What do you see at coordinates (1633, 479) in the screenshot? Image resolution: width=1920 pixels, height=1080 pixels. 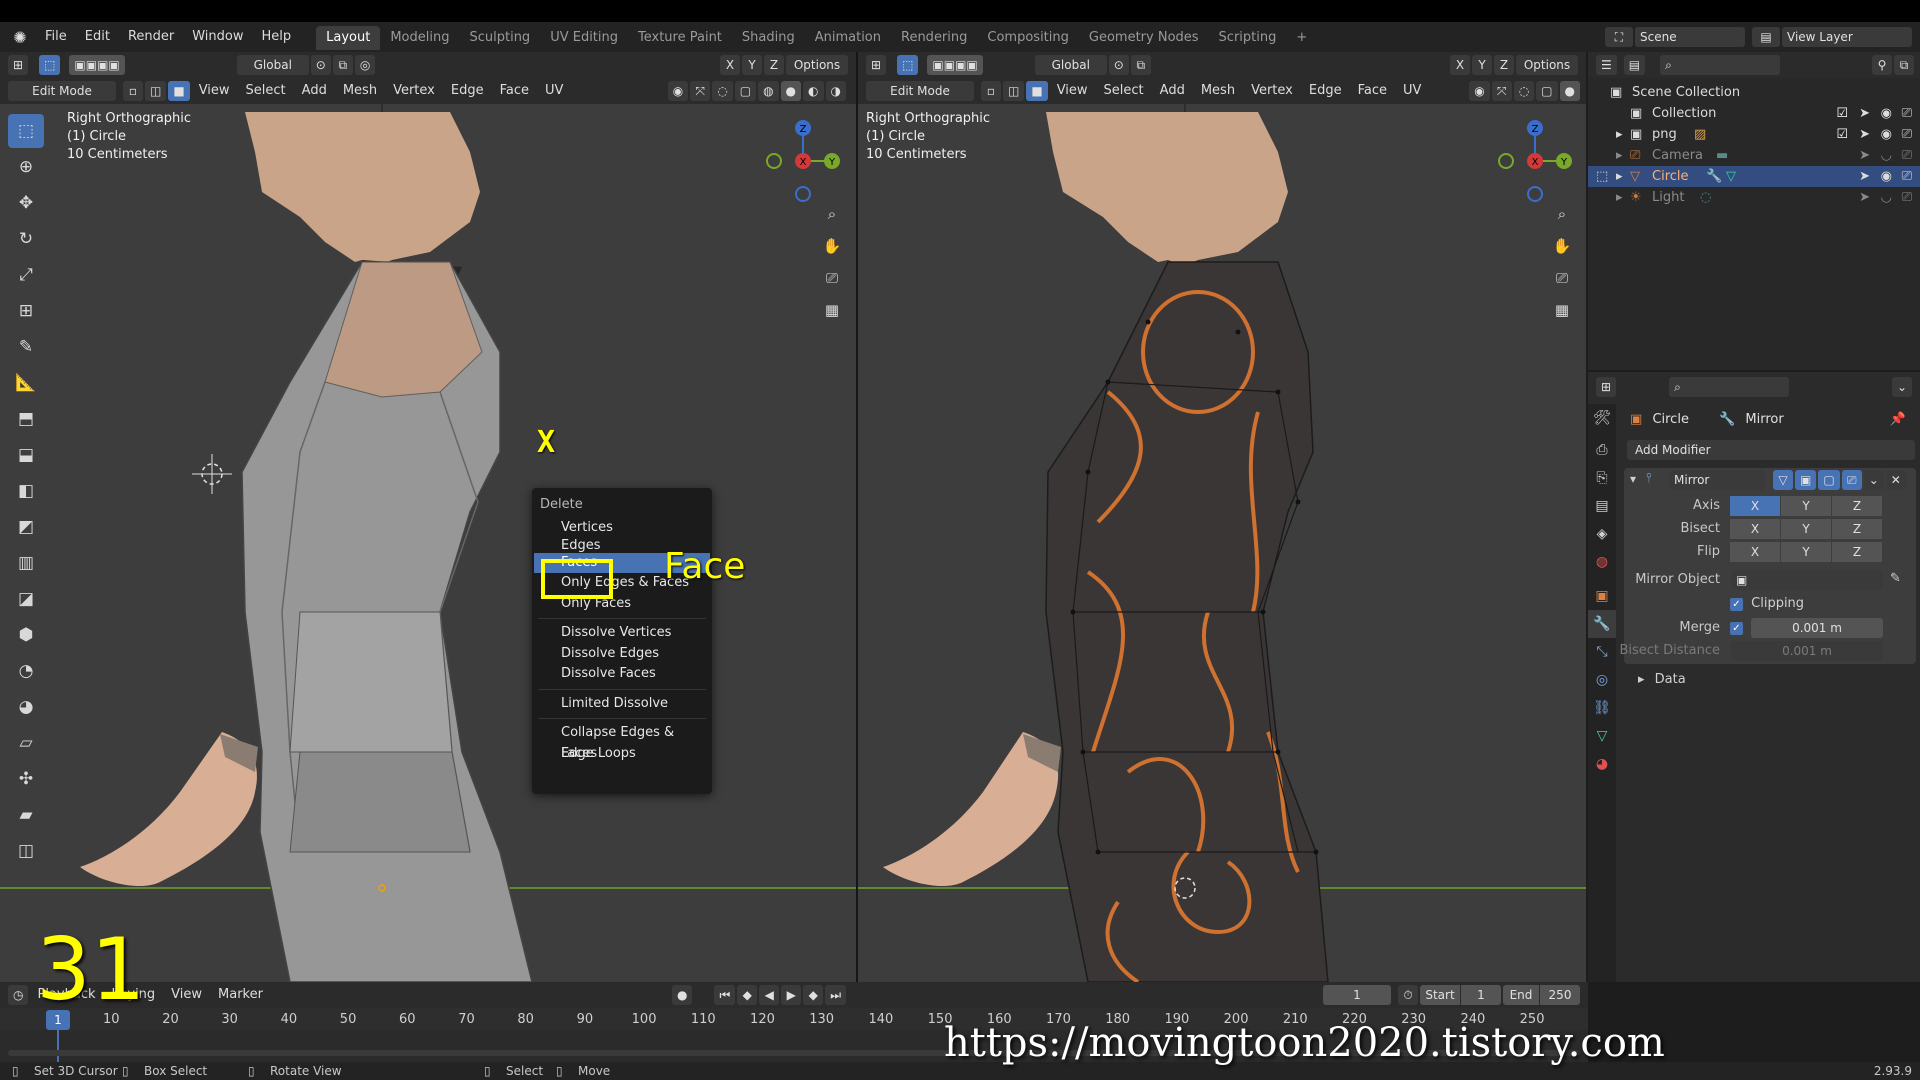 I see `collapse-arrow-icon: ▾` at bounding box center [1633, 479].